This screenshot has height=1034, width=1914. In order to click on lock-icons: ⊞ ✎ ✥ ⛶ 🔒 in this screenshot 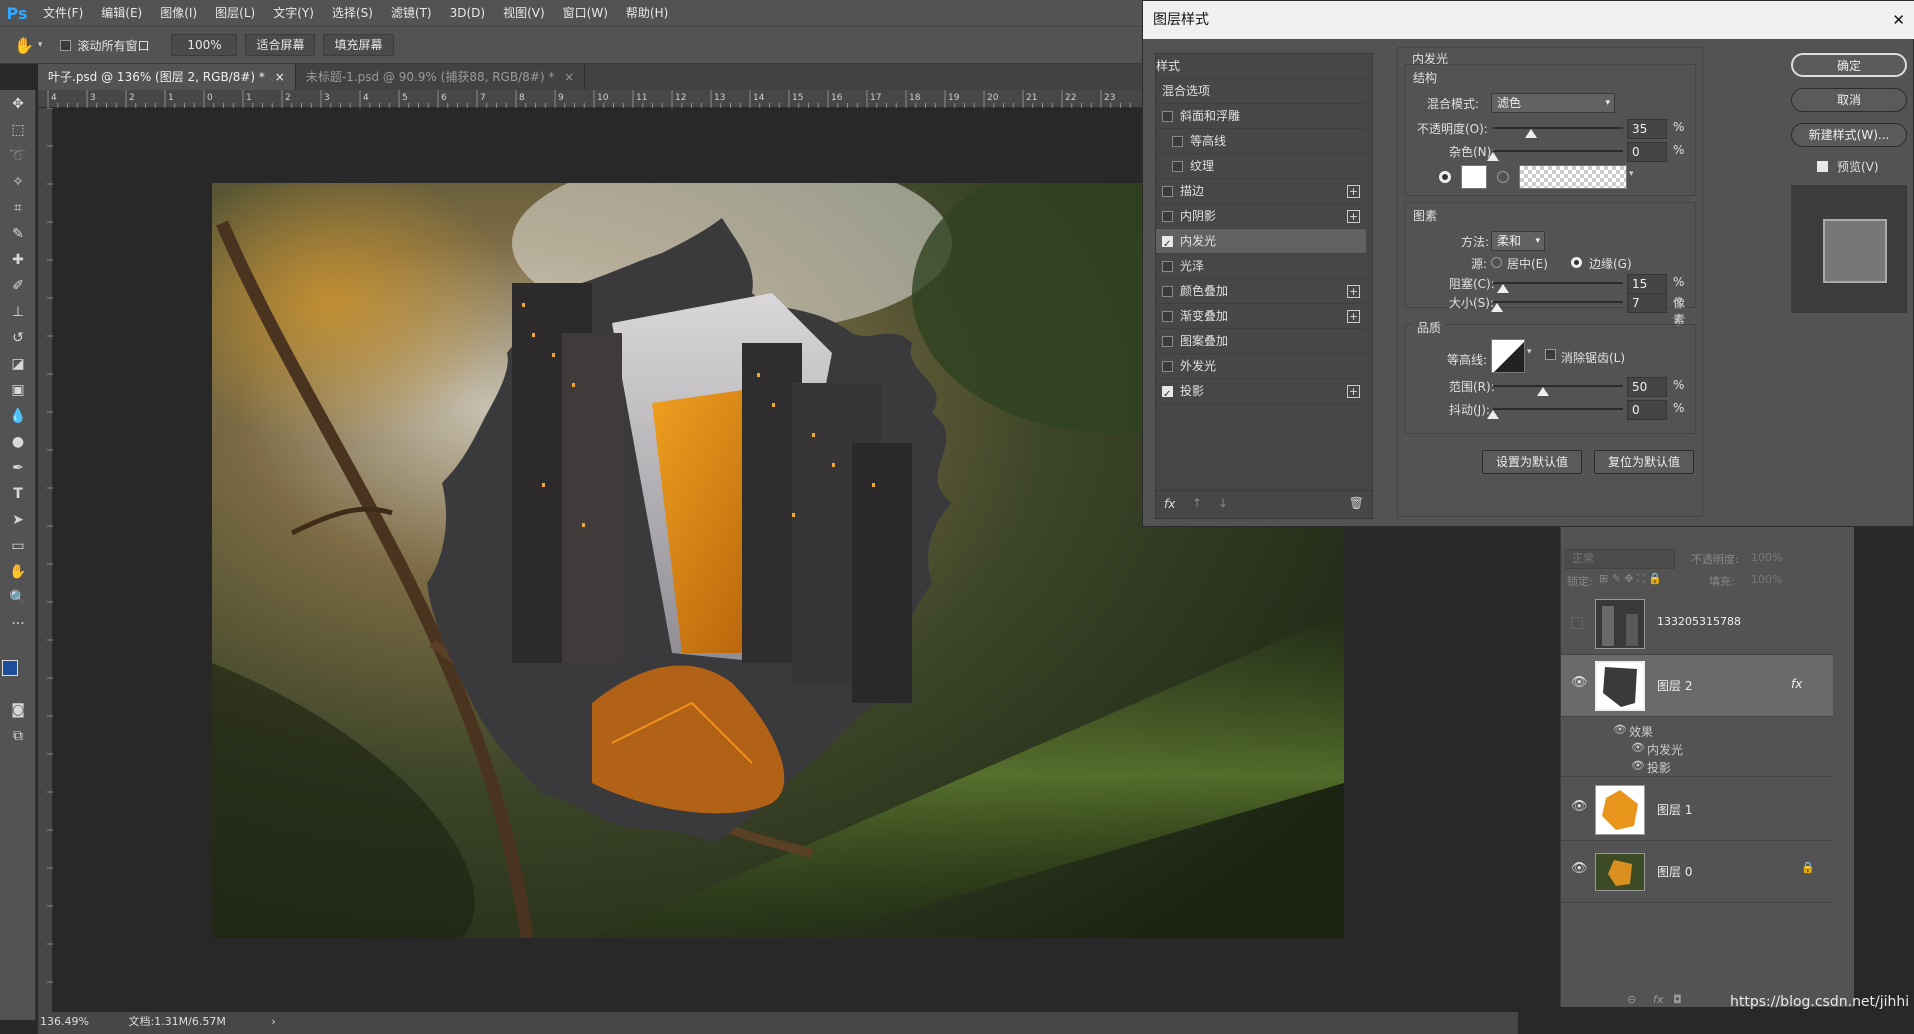, I will do `click(1630, 579)`.